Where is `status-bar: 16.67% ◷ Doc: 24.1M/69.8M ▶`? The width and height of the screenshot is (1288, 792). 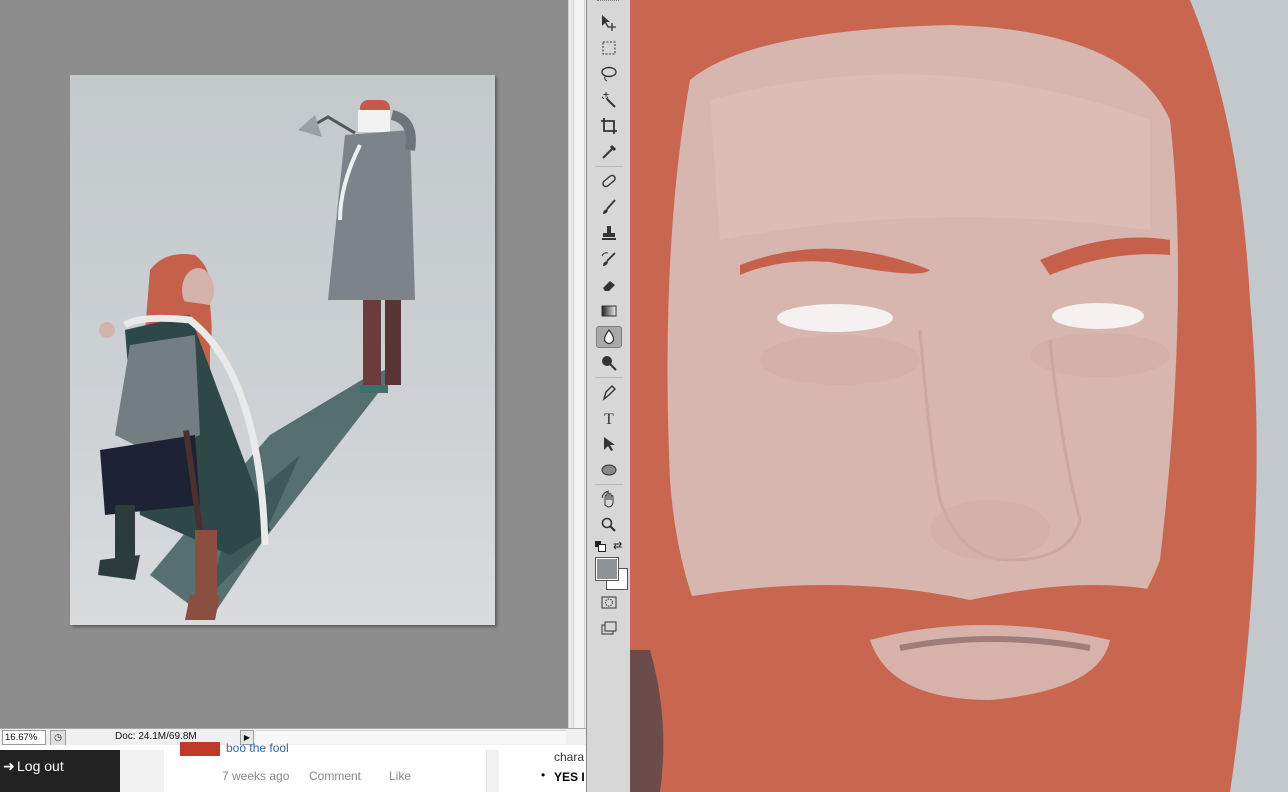 status-bar: 16.67% ◷ Doc: 24.1M/69.8M ▶ is located at coordinates (293, 737).